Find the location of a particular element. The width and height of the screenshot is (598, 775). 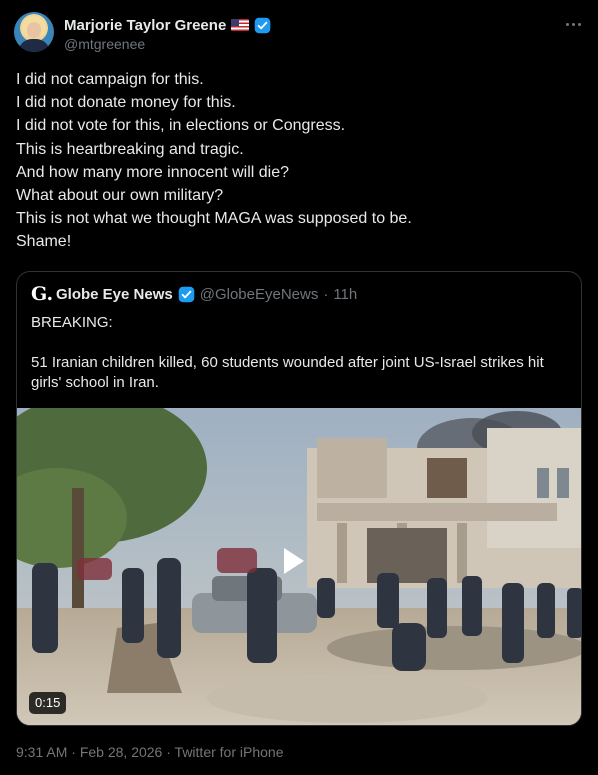

tweet-line: This is heartbreaking and tragic. is located at coordinates (130, 149).